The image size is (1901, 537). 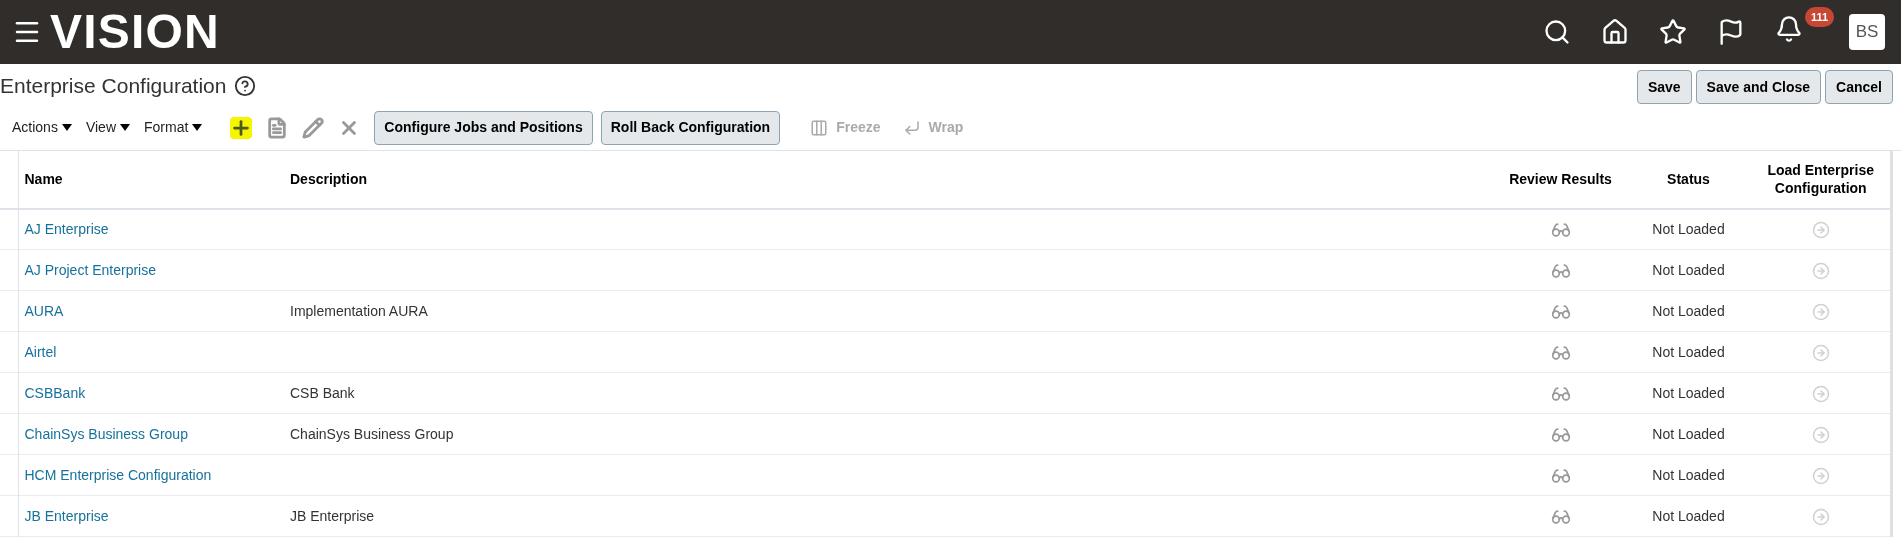 What do you see at coordinates (332, 516) in the screenshot?
I see `table-cell: JB Enterprise` at bounding box center [332, 516].